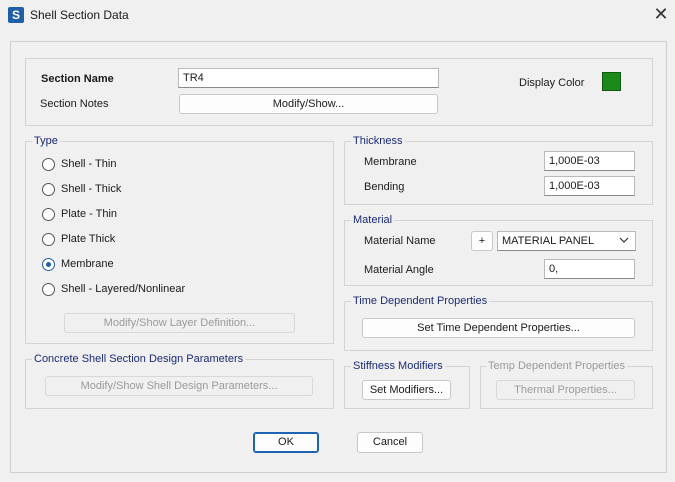  Describe the element at coordinates (548, 241) in the screenshot. I see `material-name-value: MATERIAL PANEL` at that location.